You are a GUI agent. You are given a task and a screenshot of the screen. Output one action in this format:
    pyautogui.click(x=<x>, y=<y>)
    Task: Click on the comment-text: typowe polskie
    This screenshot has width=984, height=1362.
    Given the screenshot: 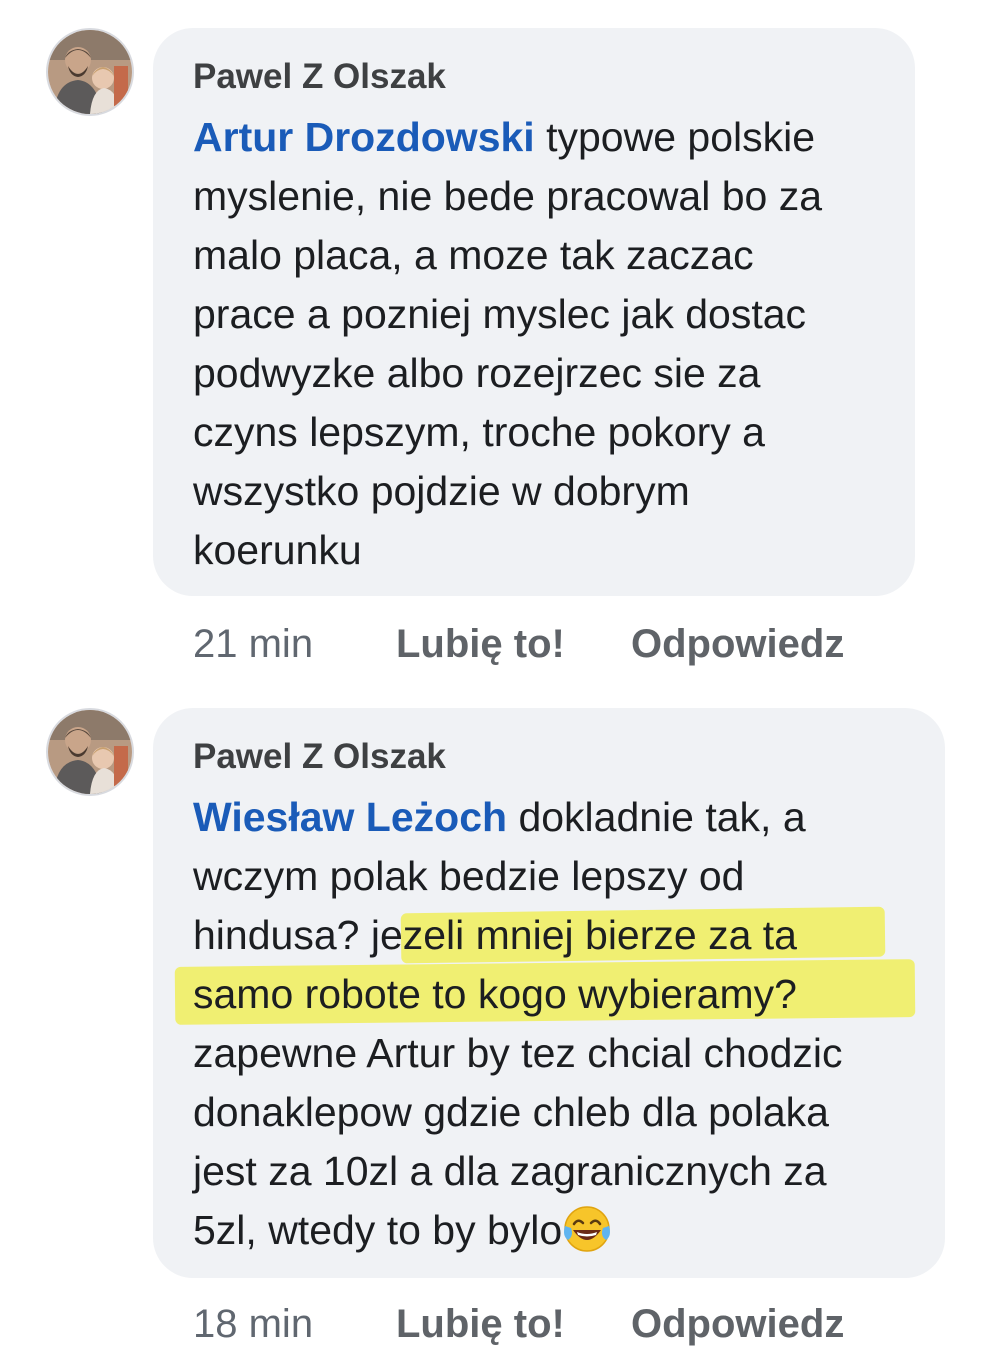 What is the action you would take?
    pyautogui.click(x=675, y=137)
    